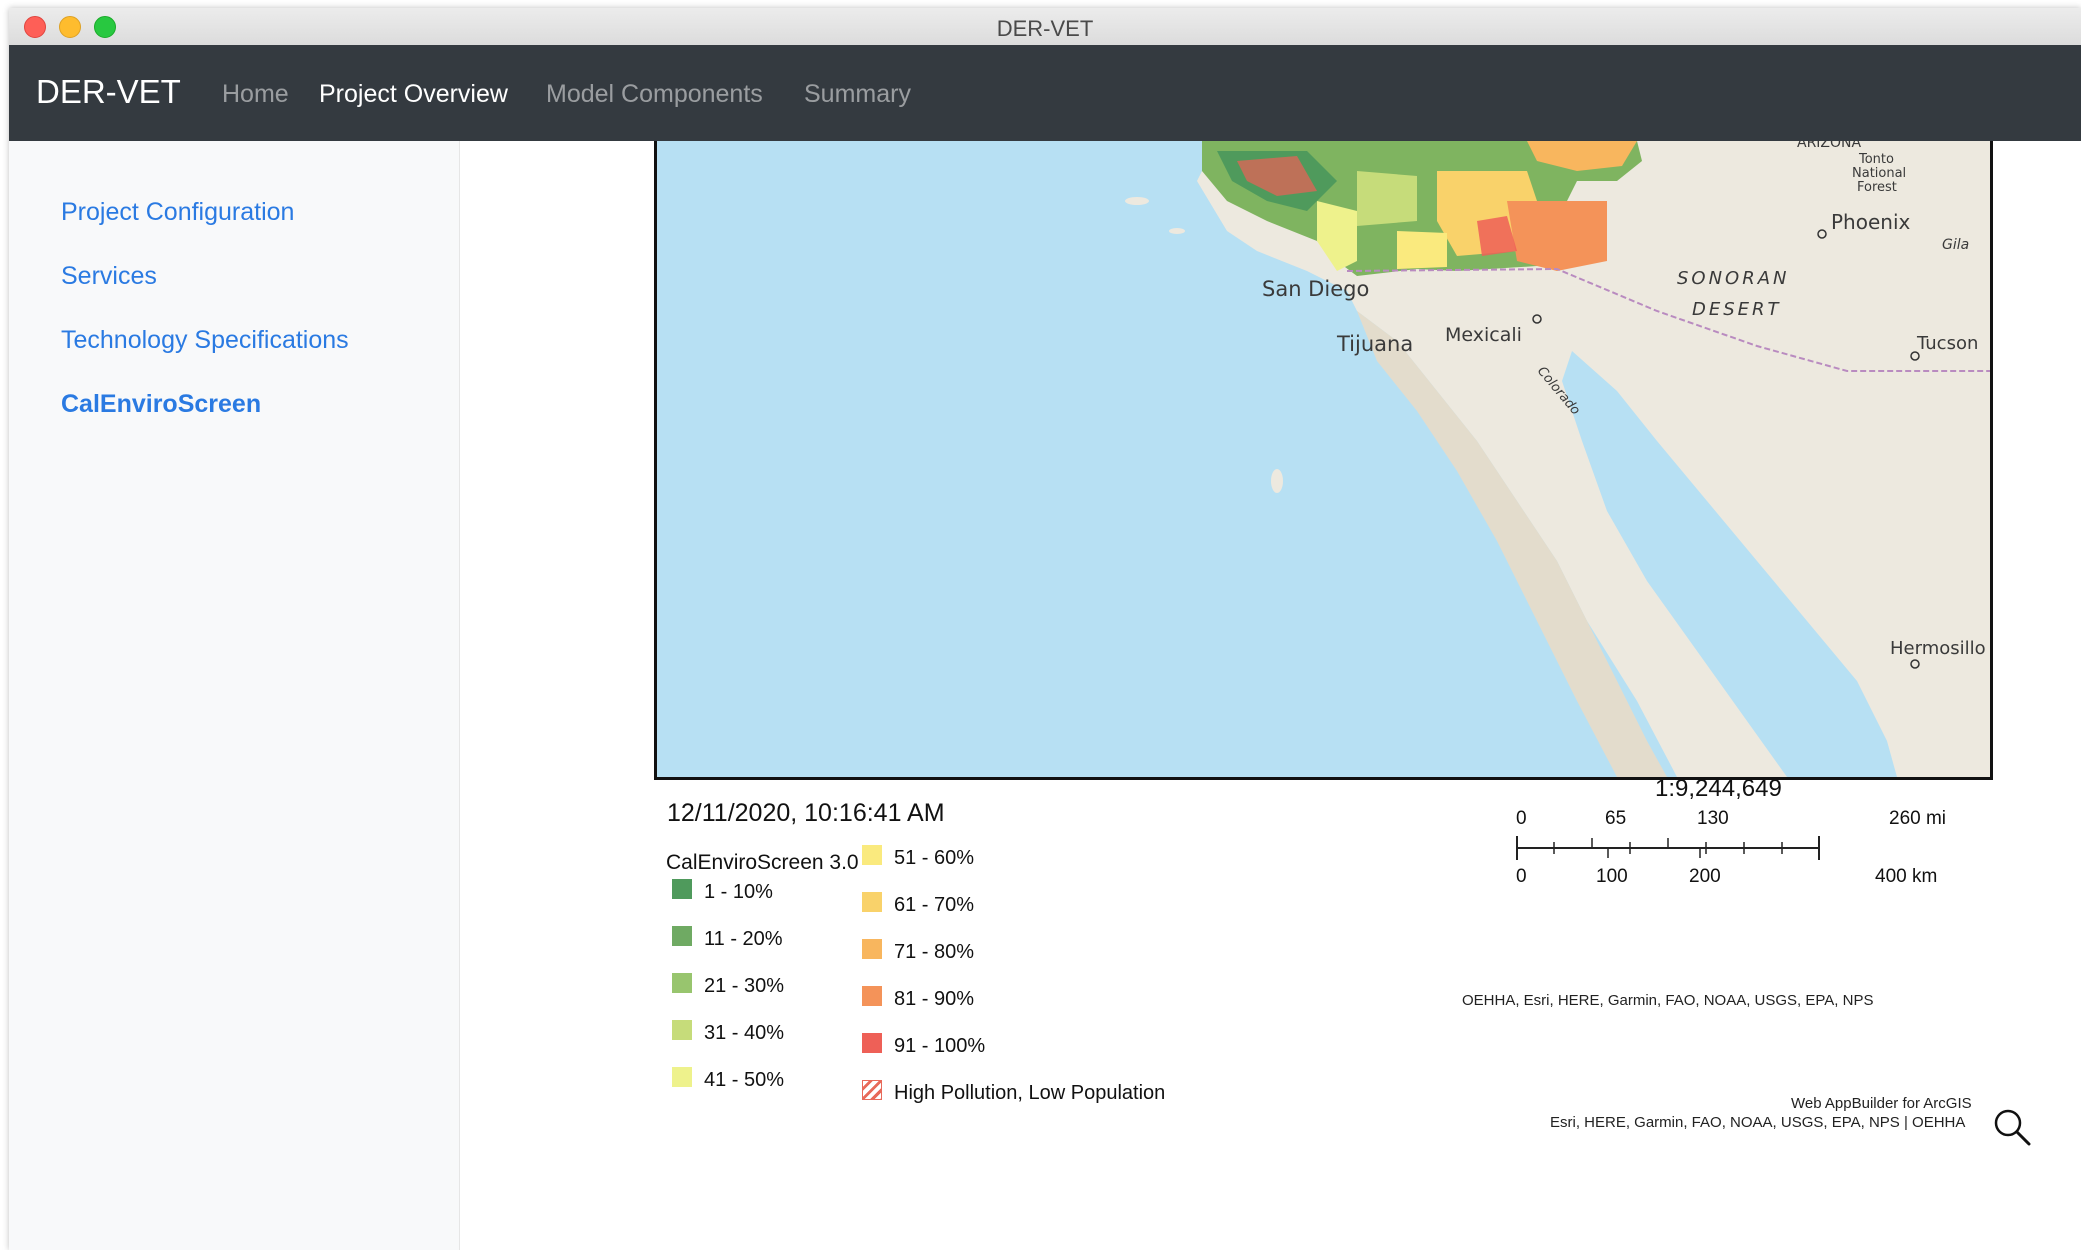 This screenshot has width=2081, height=1250. Describe the element at coordinates (1906, 876) in the screenshot. I see `scale-km-label: 400 km` at that location.